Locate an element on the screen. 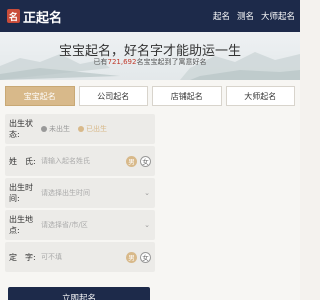 The height and width of the screenshot is (300, 320). radio-unborn-label: 未出生 is located at coordinates (59, 129).